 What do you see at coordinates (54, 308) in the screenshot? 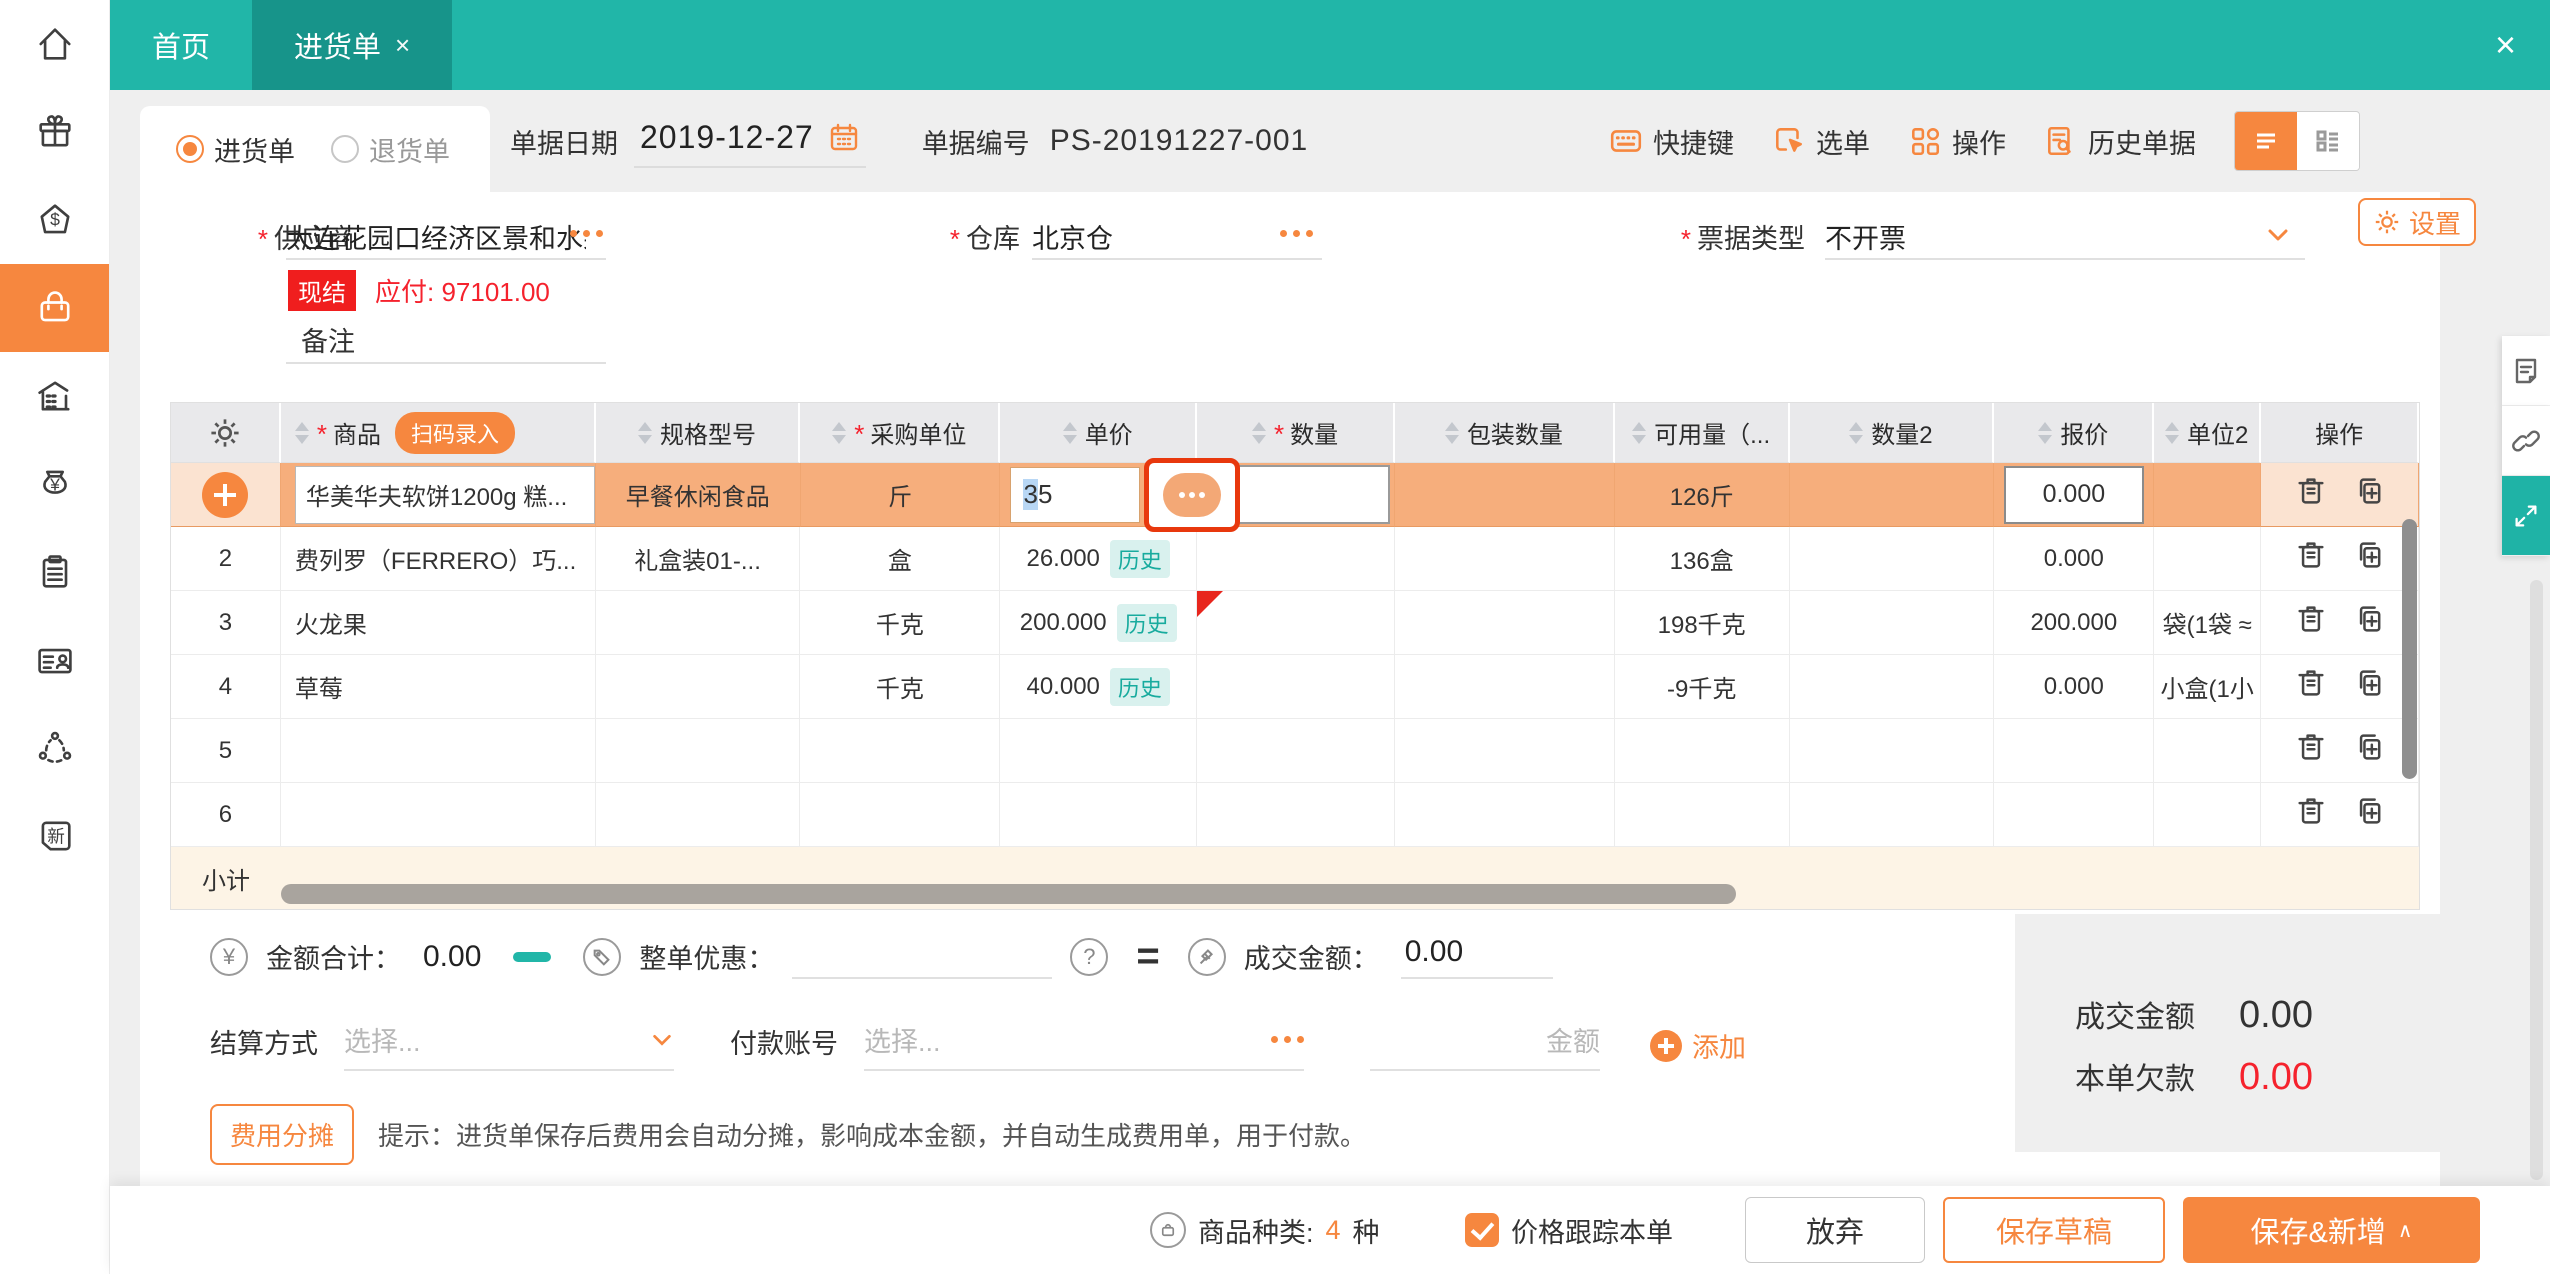
I see `sidebar-item-purchase` at bounding box center [54, 308].